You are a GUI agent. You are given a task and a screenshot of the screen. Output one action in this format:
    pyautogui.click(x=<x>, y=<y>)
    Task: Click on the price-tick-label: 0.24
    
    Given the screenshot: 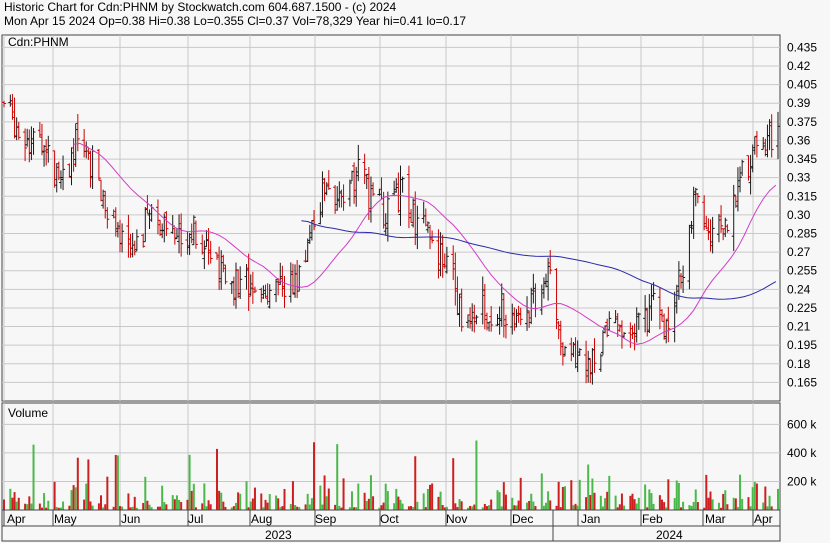 What is the action you would take?
    pyautogui.click(x=799, y=289)
    